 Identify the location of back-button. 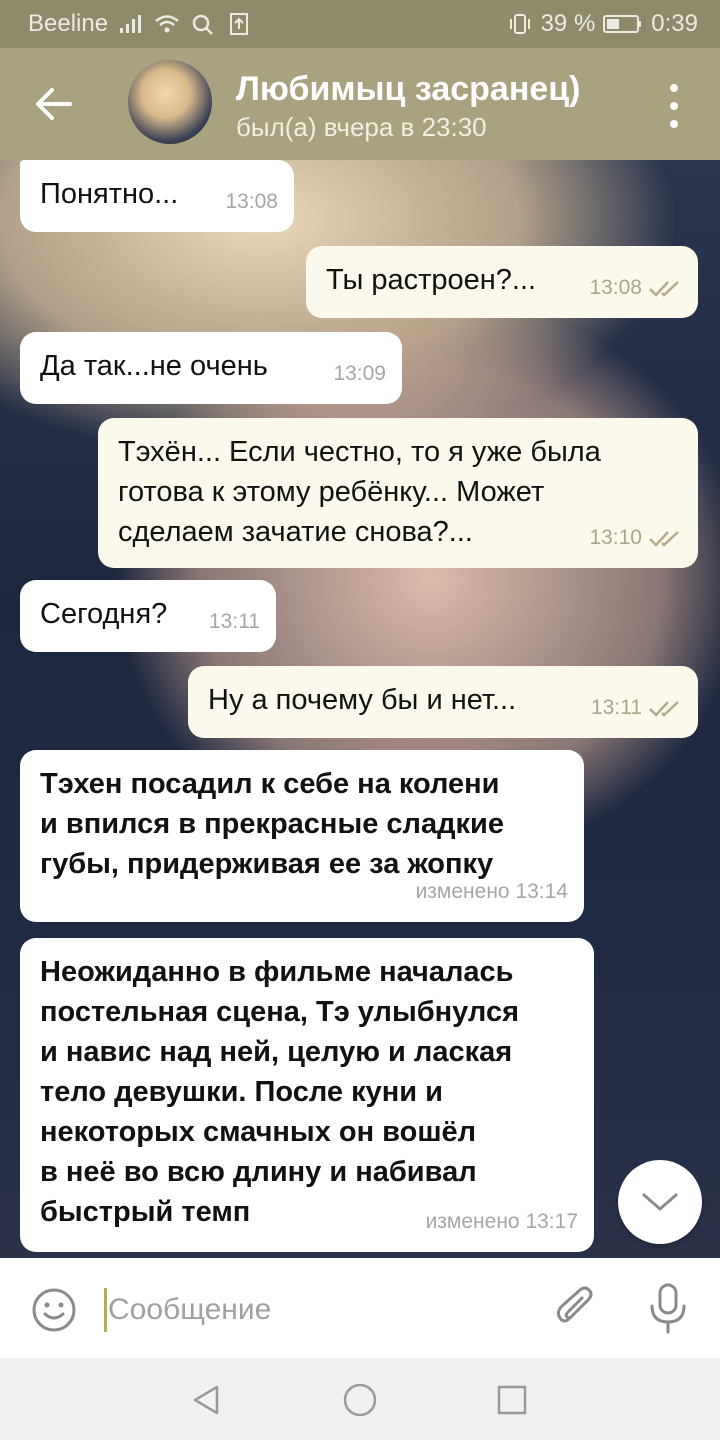
(54, 104).